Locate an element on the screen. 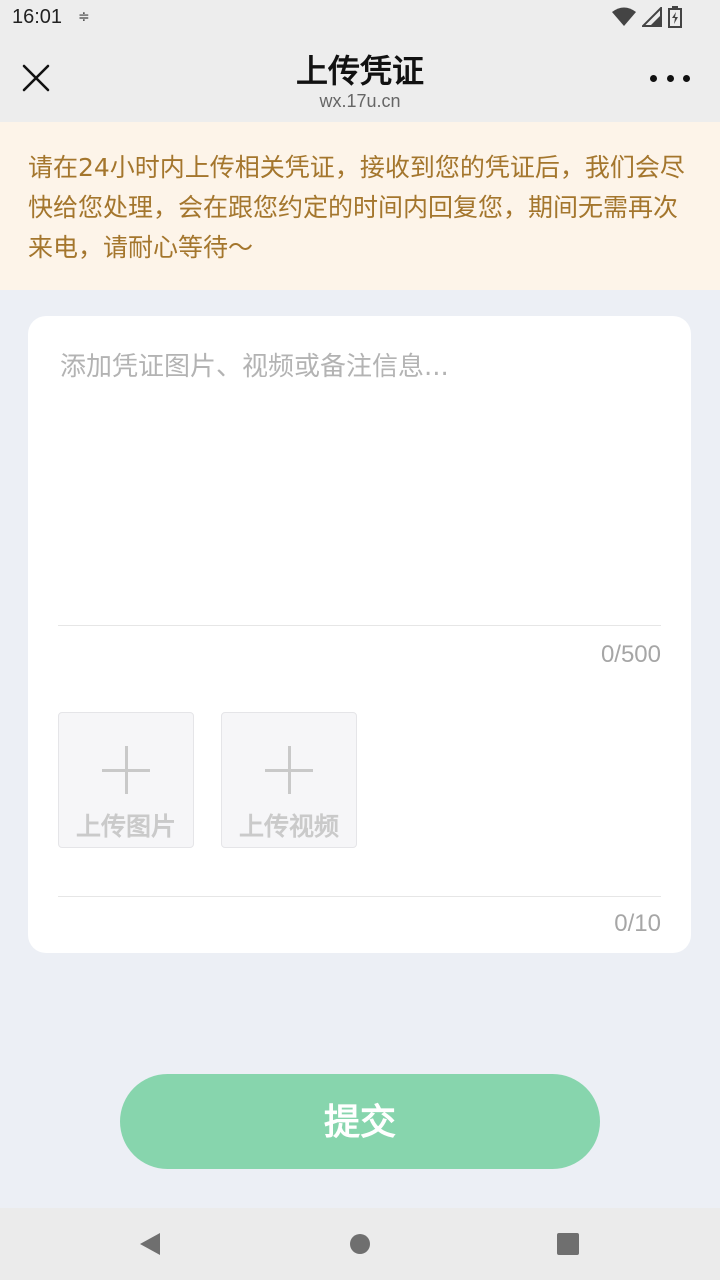  recent-apps-icon is located at coordinates (568, 1244).